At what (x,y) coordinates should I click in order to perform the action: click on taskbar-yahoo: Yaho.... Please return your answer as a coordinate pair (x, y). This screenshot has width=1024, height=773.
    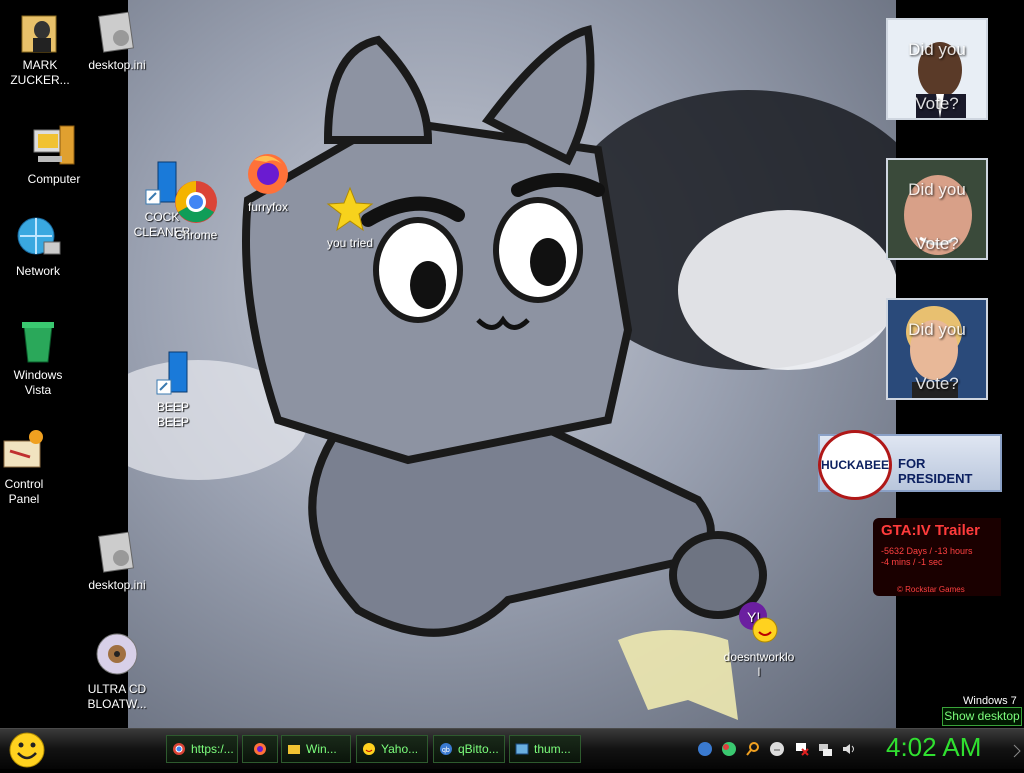
    Looking at the image, I should click on (392, 749).